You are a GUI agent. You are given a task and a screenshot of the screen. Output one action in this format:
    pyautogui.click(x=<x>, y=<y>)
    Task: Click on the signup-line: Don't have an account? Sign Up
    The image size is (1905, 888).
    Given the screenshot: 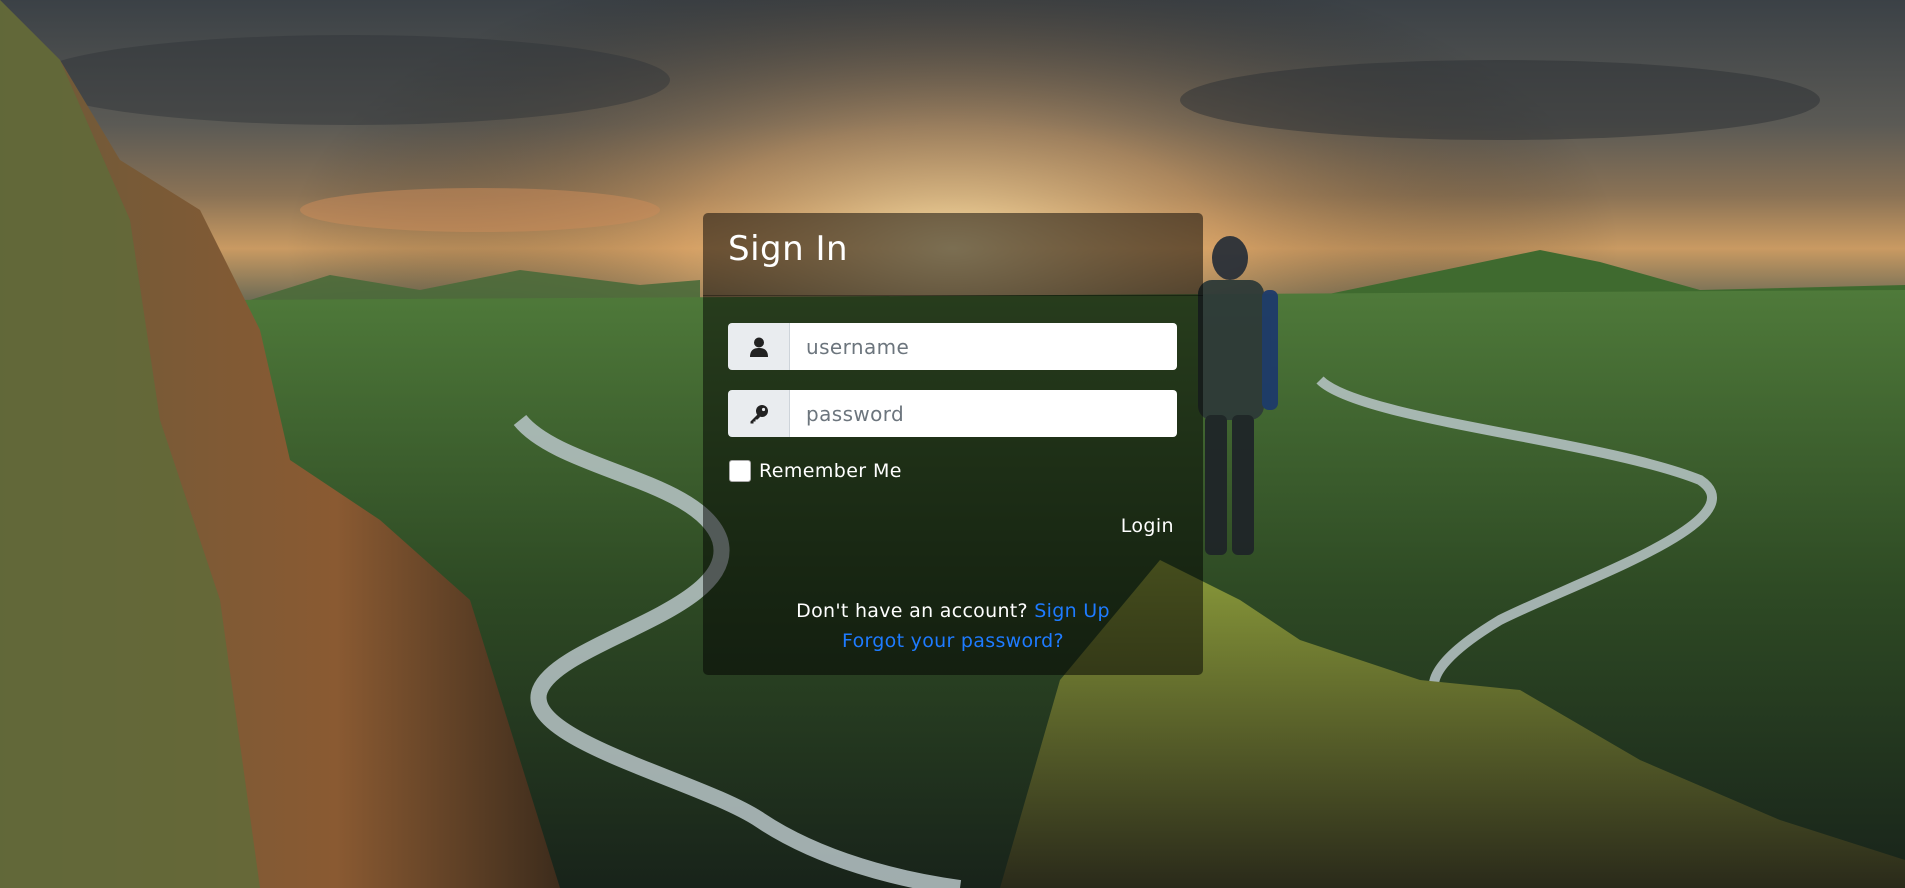 What is the action you would take?
    pyautogui.click(x=953, y=611)
    